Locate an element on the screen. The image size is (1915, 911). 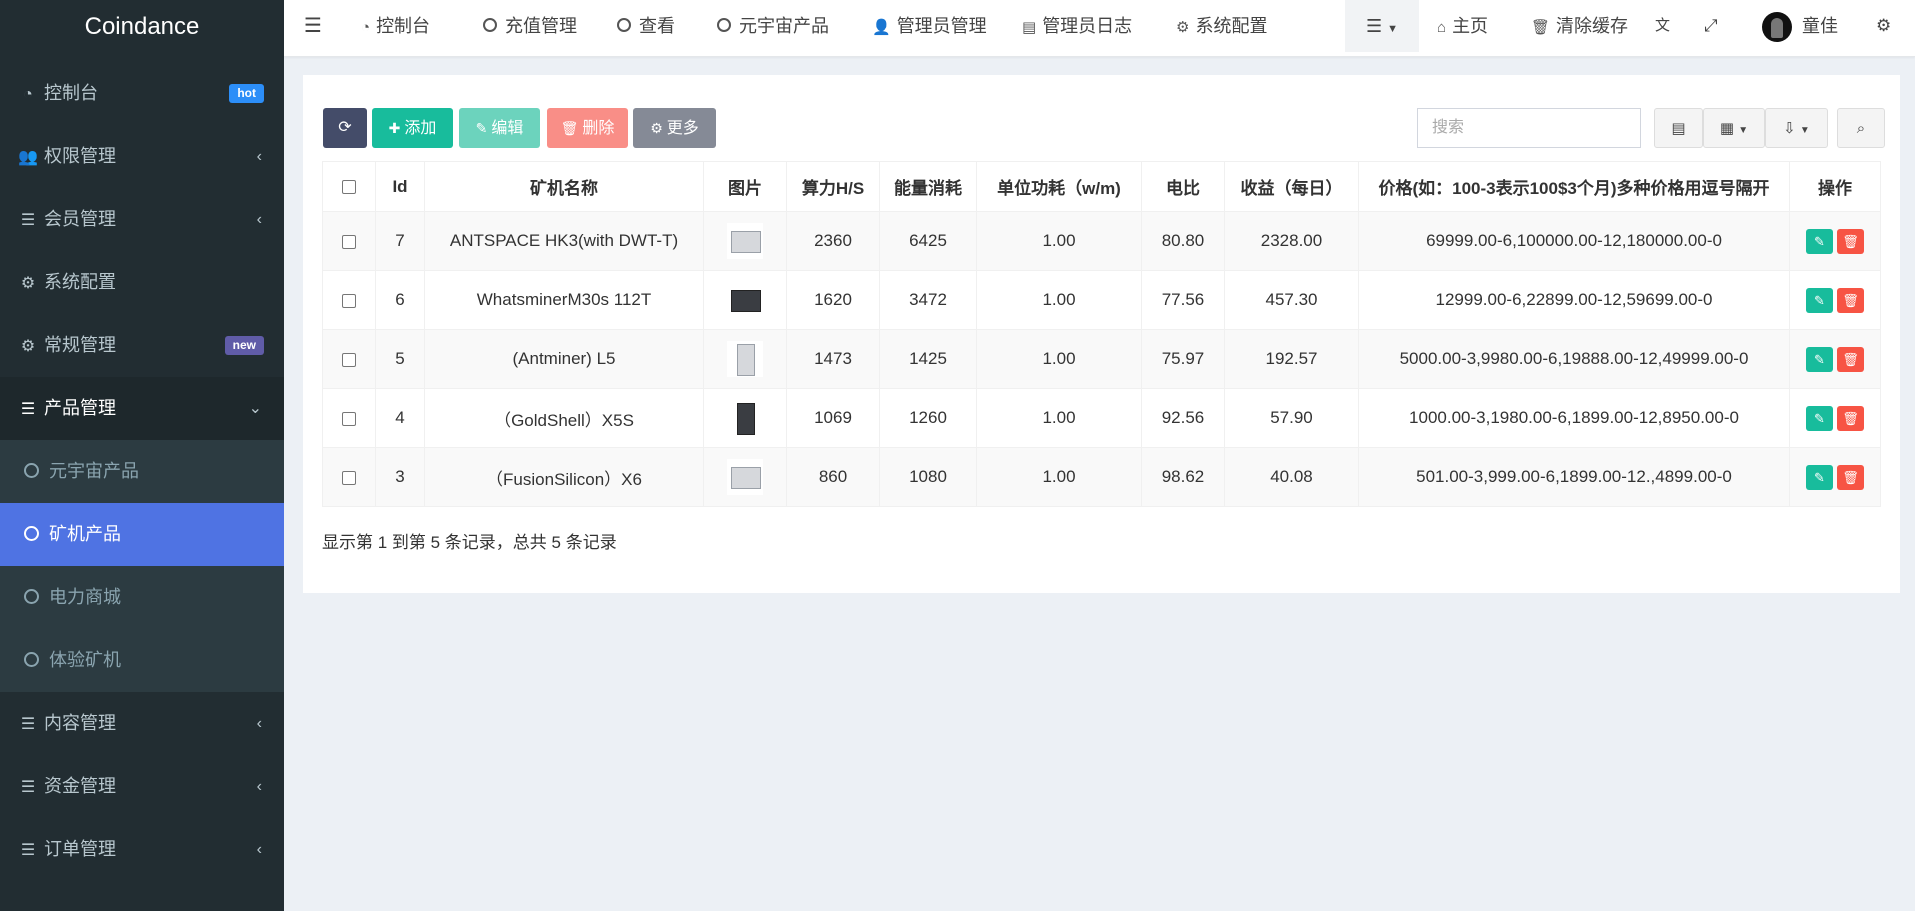
brand-logo: Coindance is located at coordinates (142, 27).